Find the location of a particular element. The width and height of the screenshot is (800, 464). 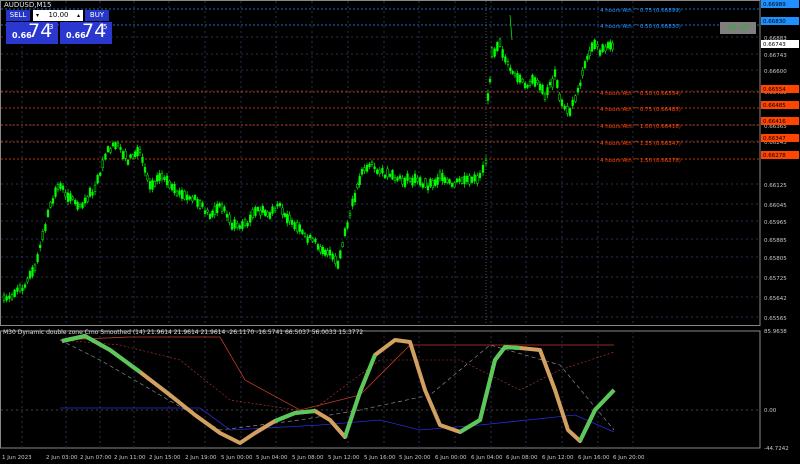

price-tick: 0.66125 is located at coordinates (775, 186).